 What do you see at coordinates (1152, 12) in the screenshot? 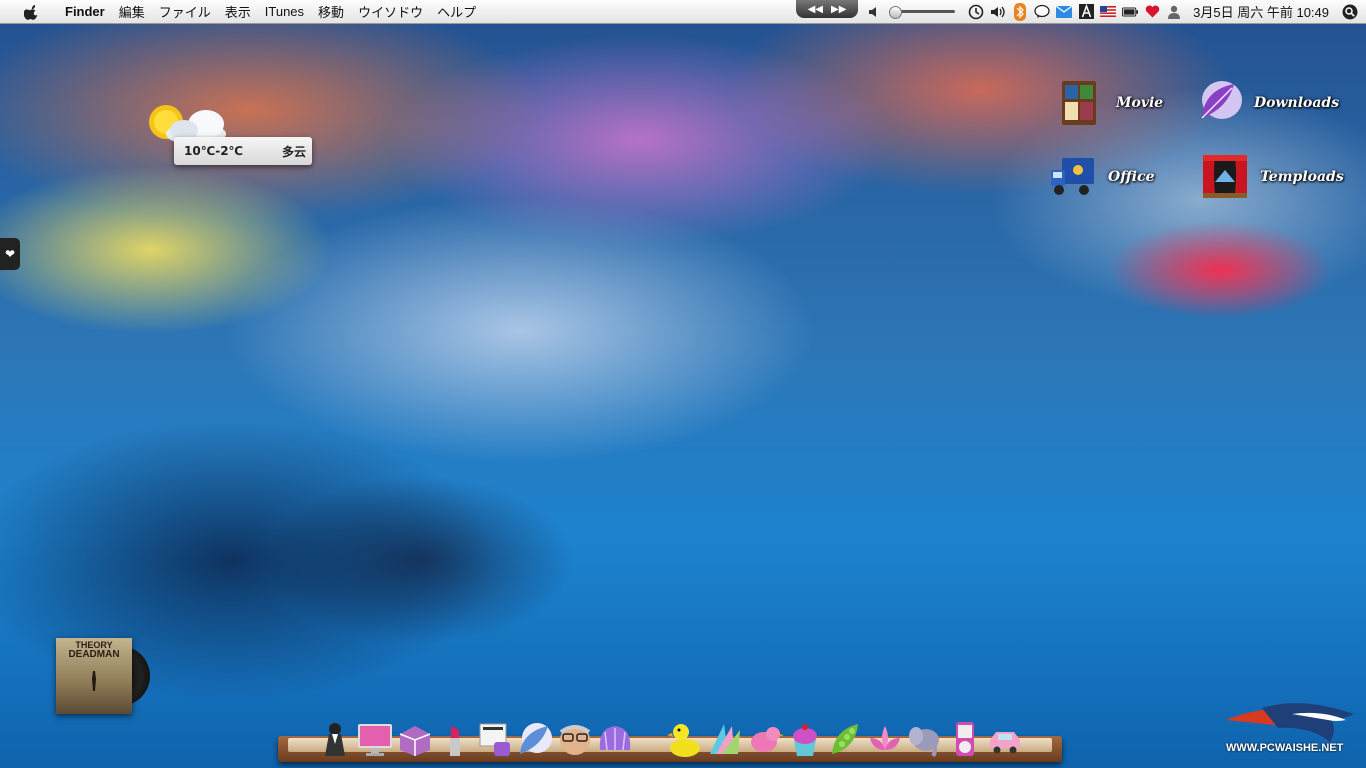
I see `heart-icon` at bounding box center [1152, 12].